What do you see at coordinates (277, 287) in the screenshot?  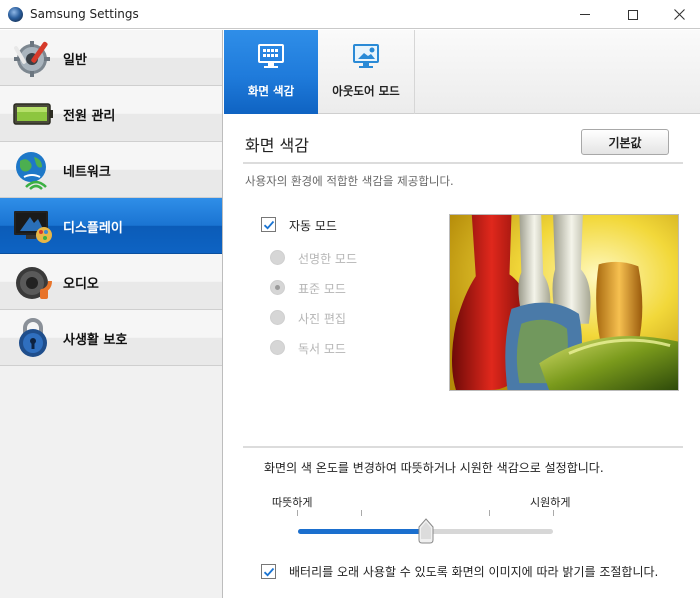 I see `radio-standard-mode` at bounding box center [277, 287].